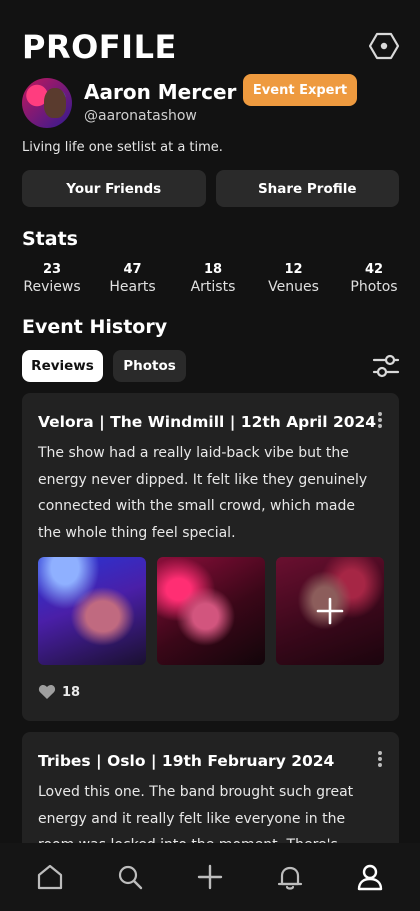 The image size is (420, 911). I want to click on filter-button, so click(386, 366).